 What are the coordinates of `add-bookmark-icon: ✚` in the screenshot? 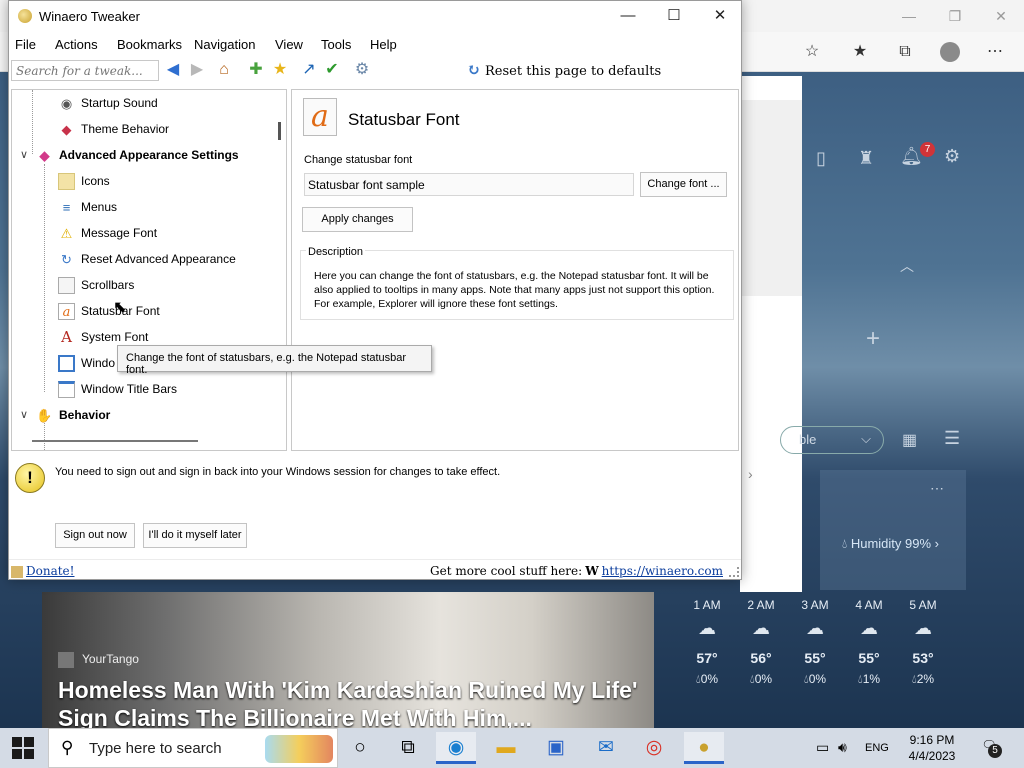 It's located at (256, 70).